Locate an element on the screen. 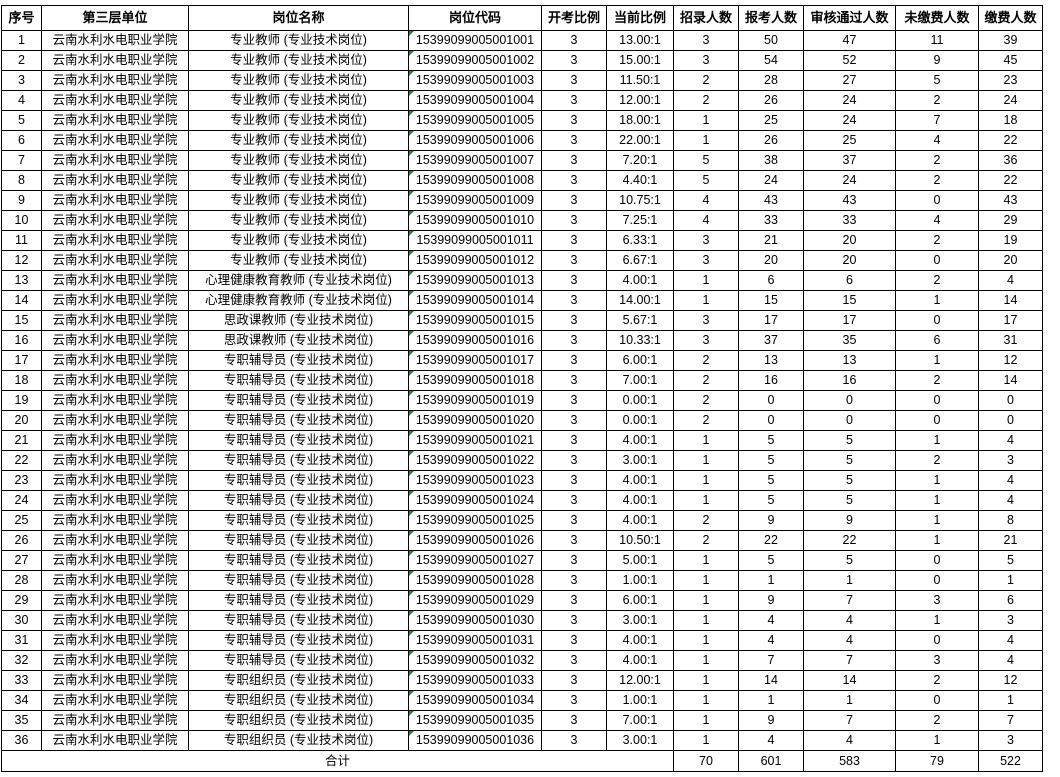  current-ratio-cell: 11.50:1 is located at coordinates (640, 80).